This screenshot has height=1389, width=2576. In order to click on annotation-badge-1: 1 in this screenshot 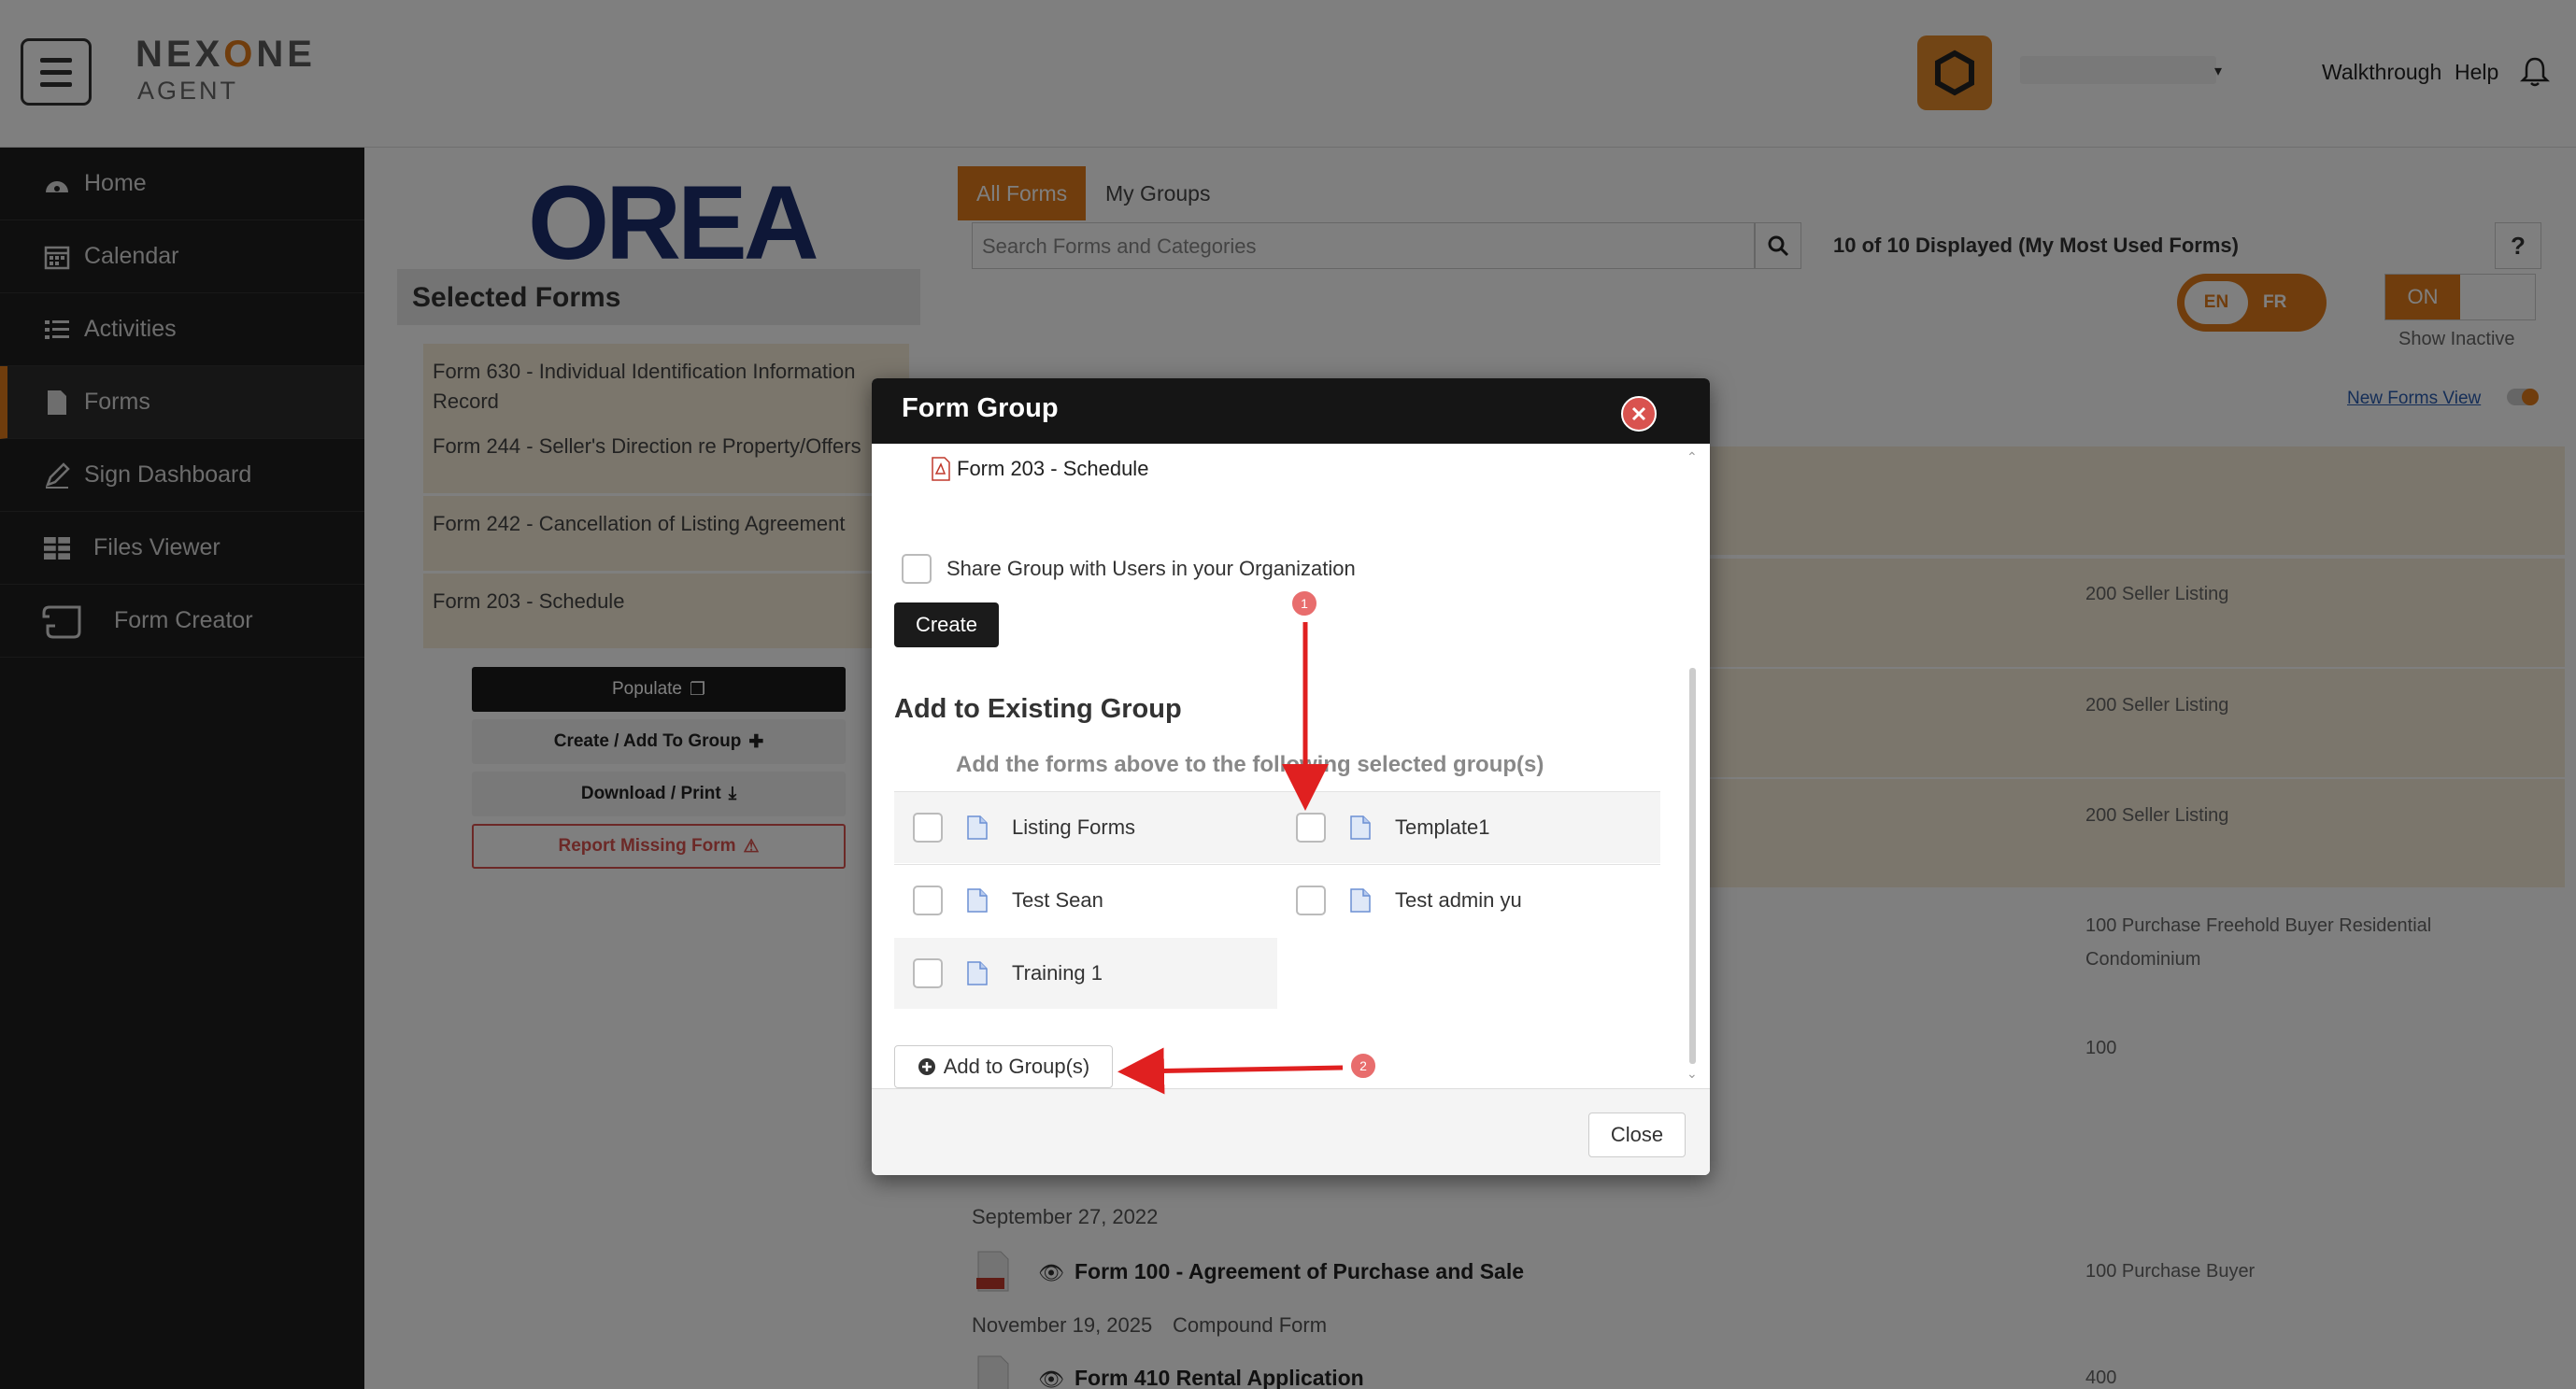, I will do `click(1304, 603)`.